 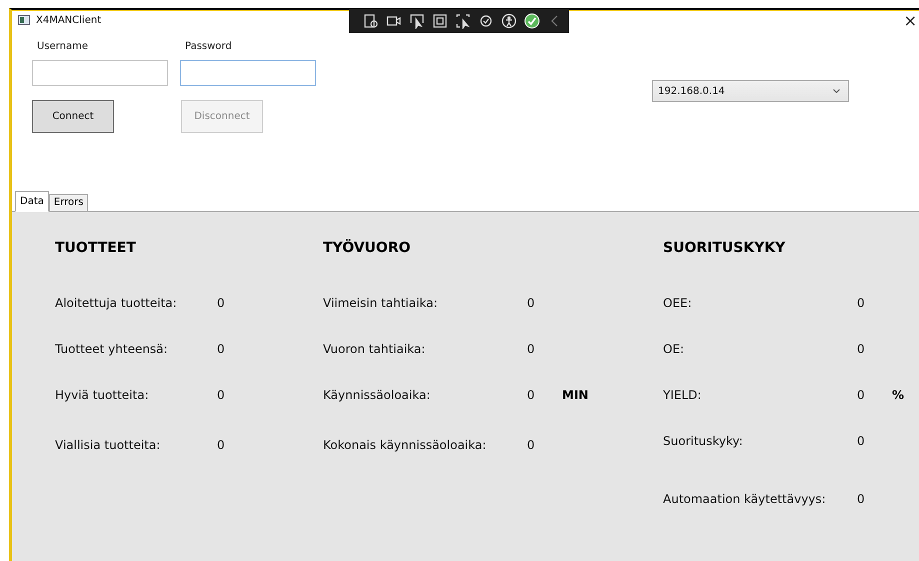 What do you see at coordinates (371, 21) in the screenshot?
I see `properties-icon` at bounding box center [371, 21].